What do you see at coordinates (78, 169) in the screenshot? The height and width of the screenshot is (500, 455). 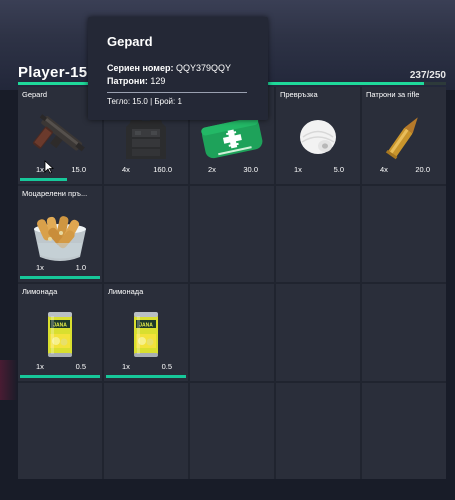 I see `slot-weight: 15.0` at bounding box center [78, 169].